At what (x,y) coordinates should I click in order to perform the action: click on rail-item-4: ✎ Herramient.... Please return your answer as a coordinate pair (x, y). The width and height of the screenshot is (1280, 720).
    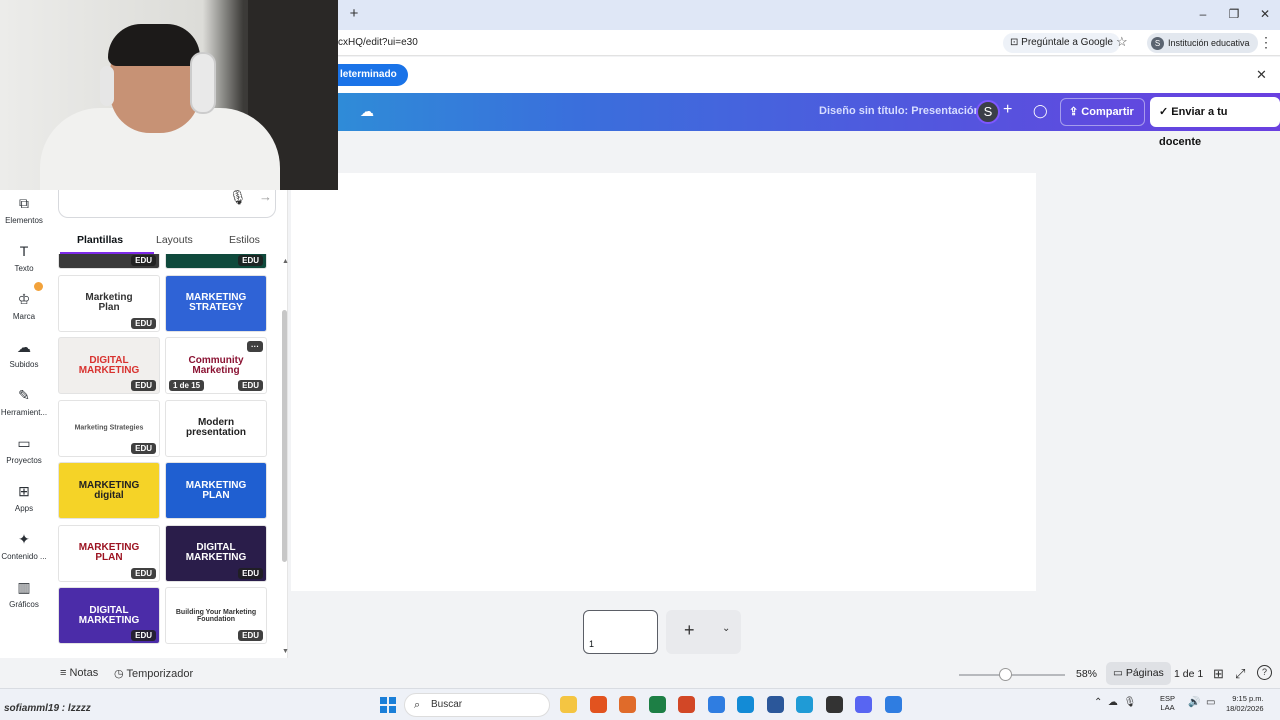
    Looking at the image, I should click on (24, 401).